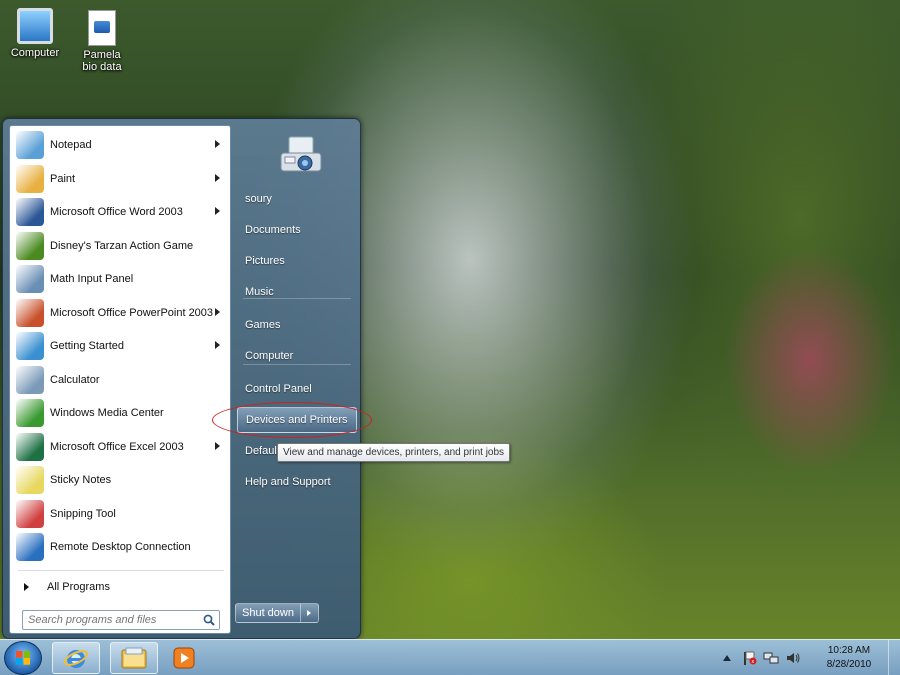 The height and width of the screenshot is (675, 900). Describe the element at coordinates (120, 587) in the screenshot. I see `all-programs-button: All Programs` at that location.